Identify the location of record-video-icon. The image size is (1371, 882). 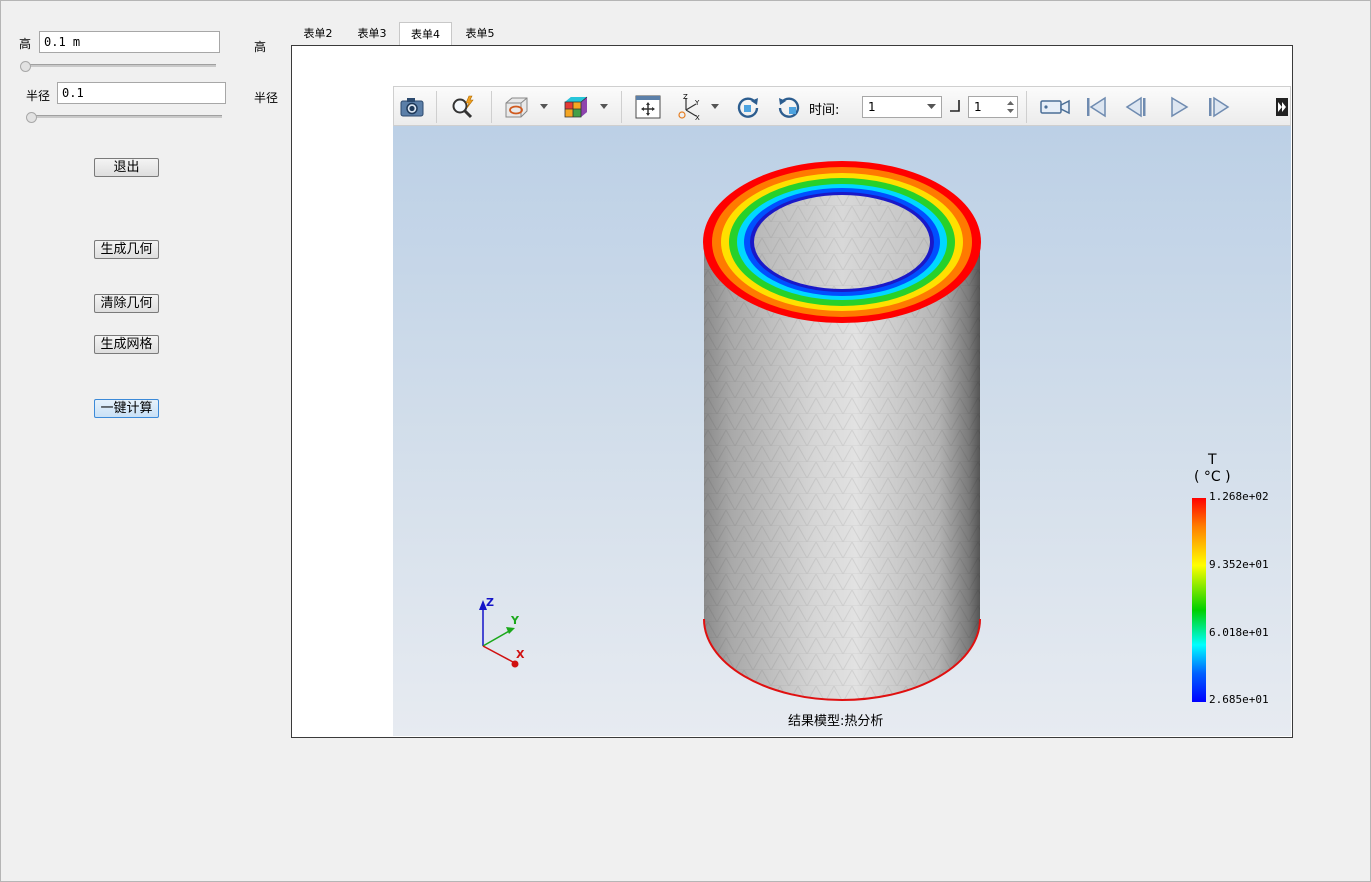
(1055, 107).